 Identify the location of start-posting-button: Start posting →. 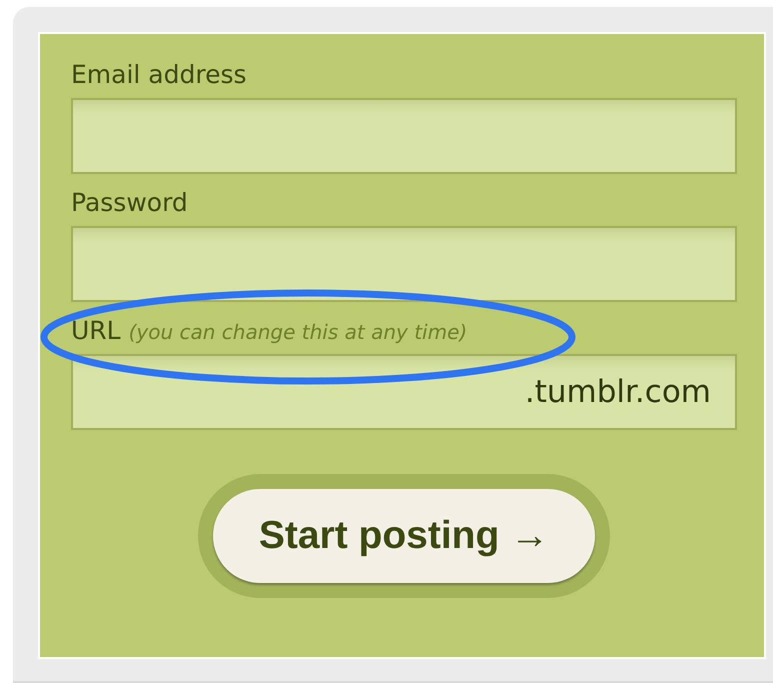
(404, 536).